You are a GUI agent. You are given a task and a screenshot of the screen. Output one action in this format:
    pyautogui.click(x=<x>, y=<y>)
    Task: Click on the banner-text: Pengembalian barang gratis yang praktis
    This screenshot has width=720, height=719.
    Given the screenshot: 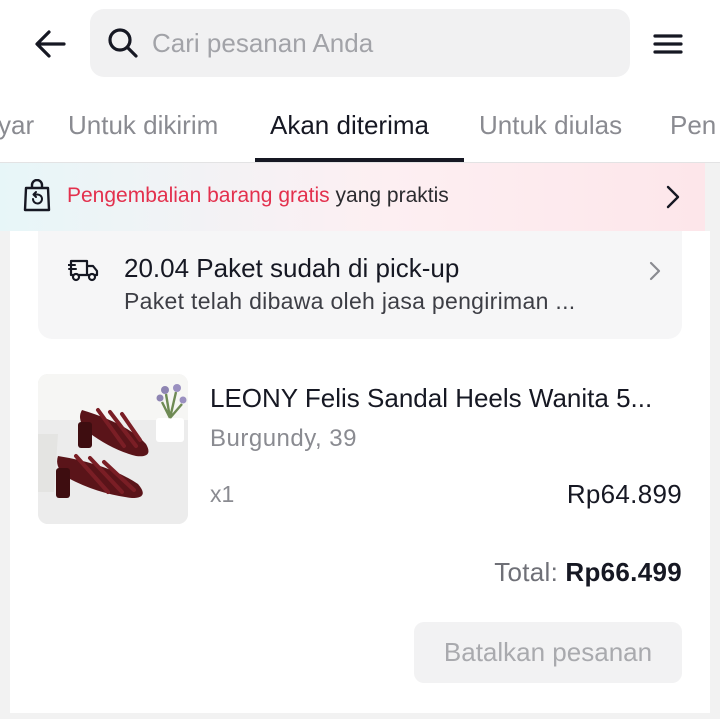 What is the action you would take?
    pyautogui.click(x=258, y=196)
    